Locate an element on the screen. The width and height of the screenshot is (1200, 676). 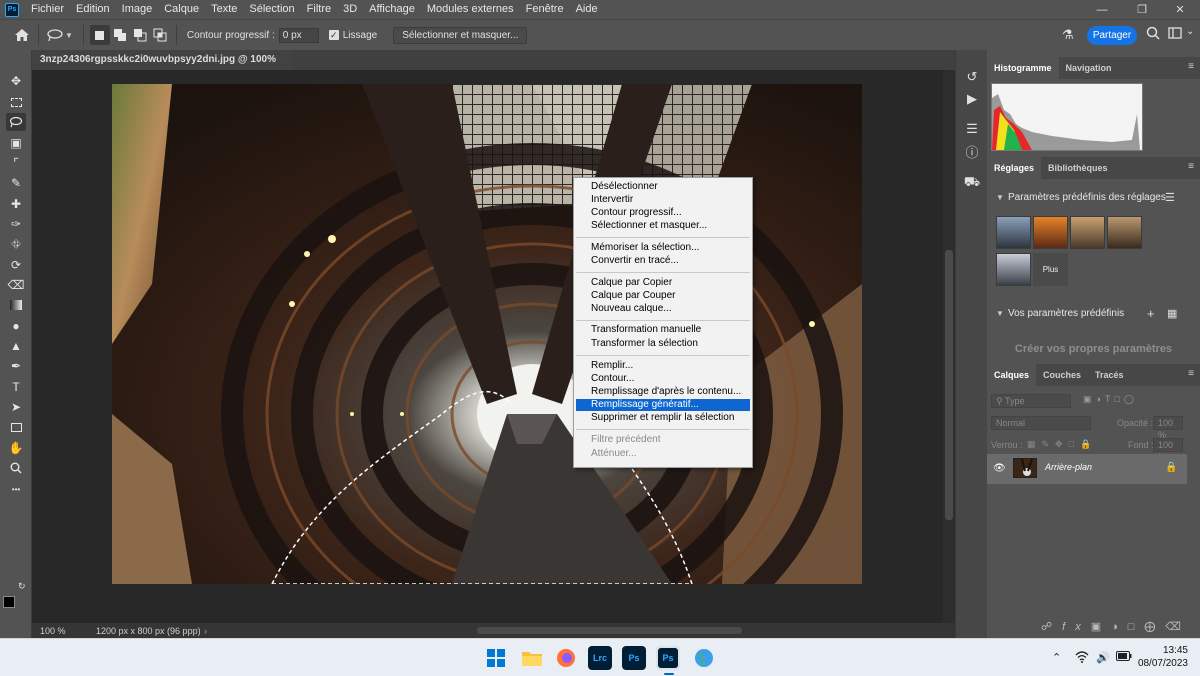
blur-tool-icon: ● is located at coordinates (16, 326).